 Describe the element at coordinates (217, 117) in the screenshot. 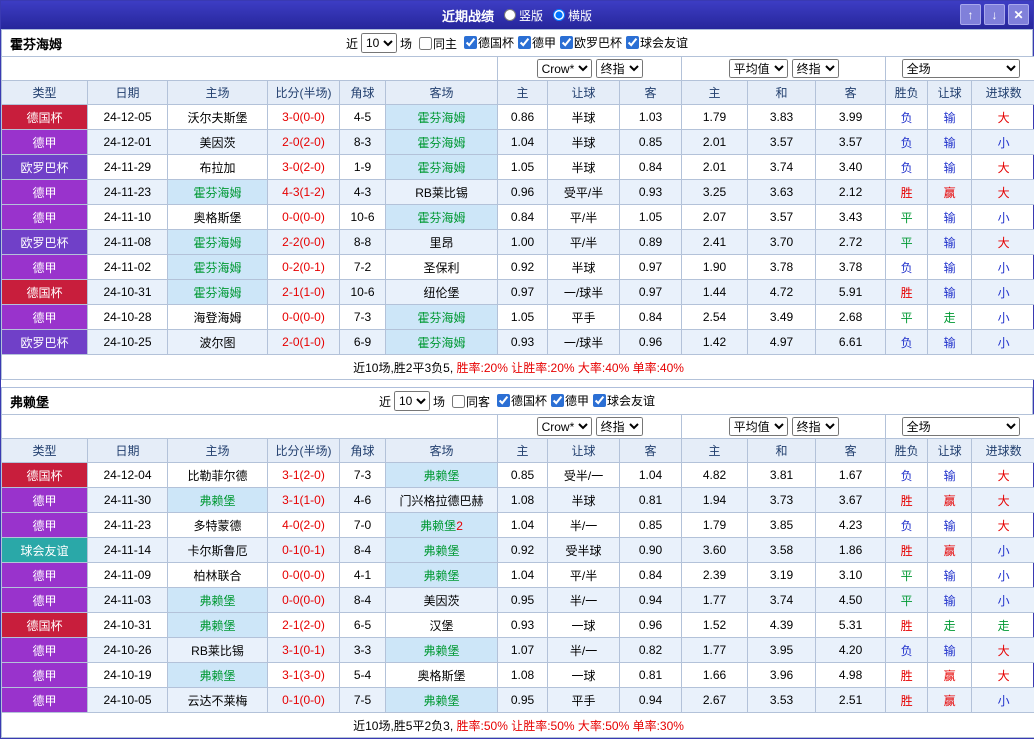

I see `home-team: 沃尔夫斯堡` at that location.